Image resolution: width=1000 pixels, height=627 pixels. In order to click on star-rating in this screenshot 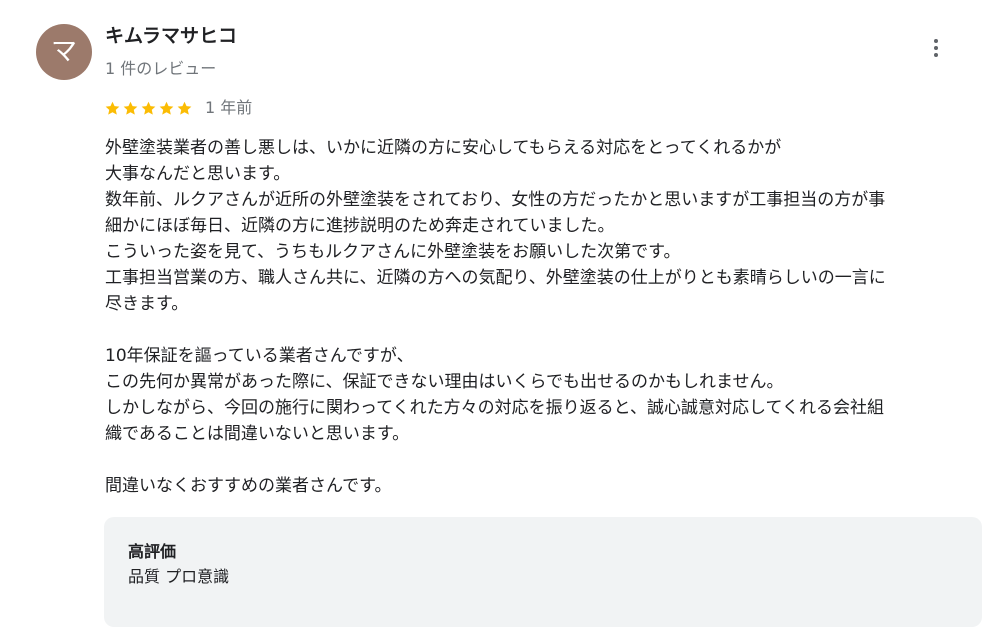, I will do `click(148, 108)`.